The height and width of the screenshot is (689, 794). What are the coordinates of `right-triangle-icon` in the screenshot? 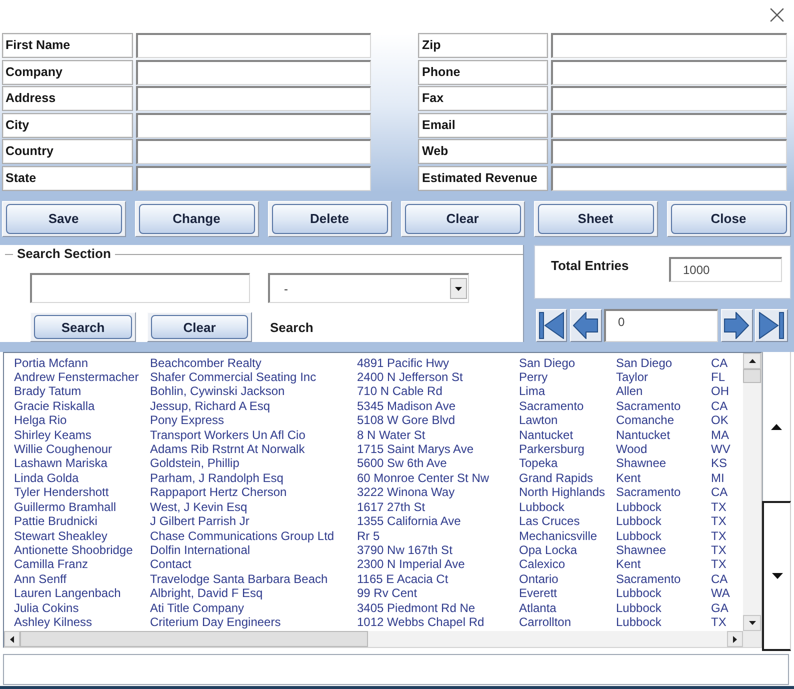 It's located at (735, 639).